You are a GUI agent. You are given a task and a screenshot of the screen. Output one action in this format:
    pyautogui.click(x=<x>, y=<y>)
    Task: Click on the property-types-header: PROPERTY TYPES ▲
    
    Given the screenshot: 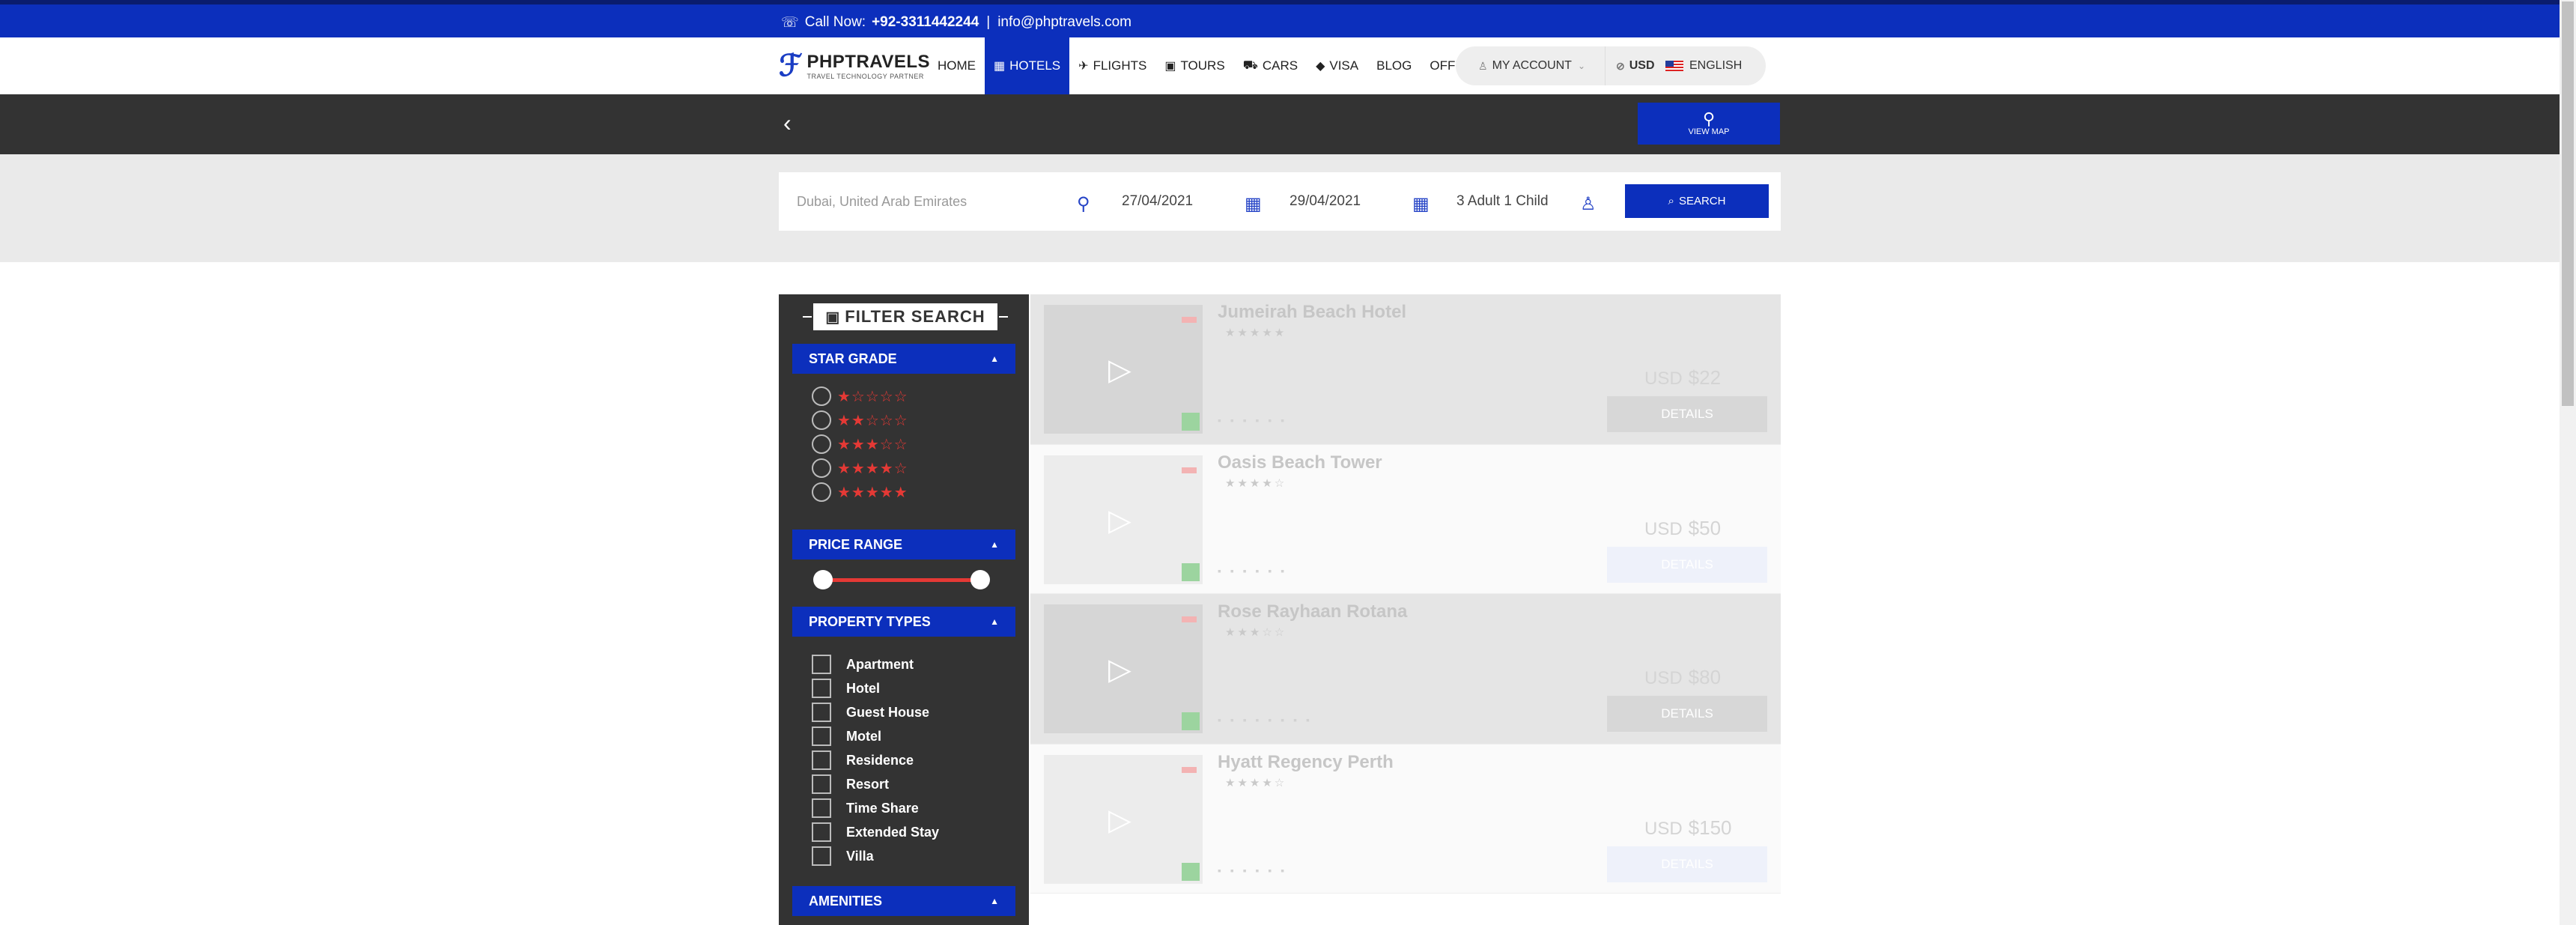 What is the action you would take?
    pyautogui.click(x=903, y=622)
    